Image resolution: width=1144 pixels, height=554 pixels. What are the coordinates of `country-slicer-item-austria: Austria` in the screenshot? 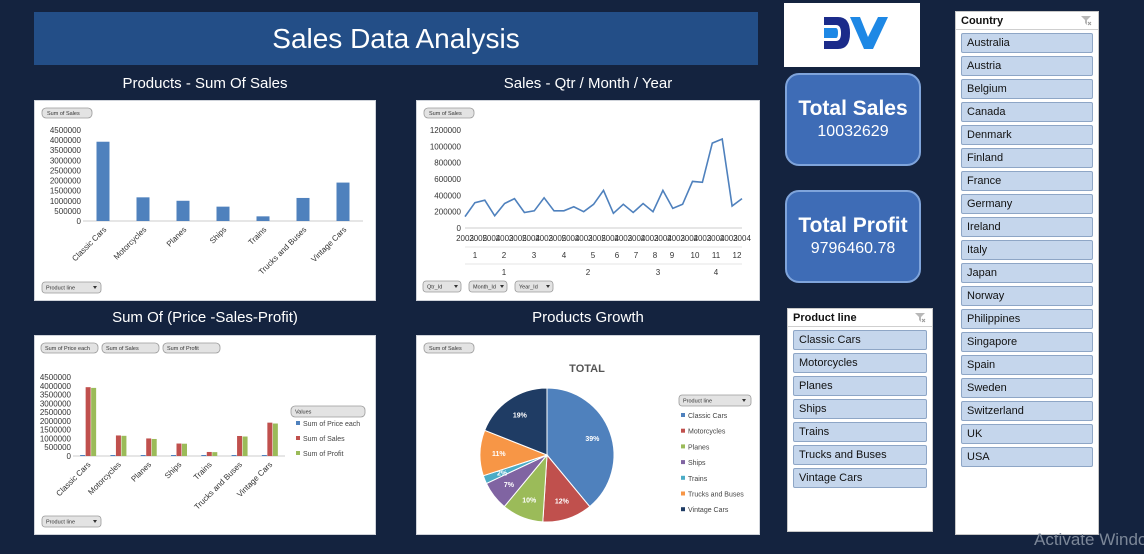 It's located at (1027, 66).